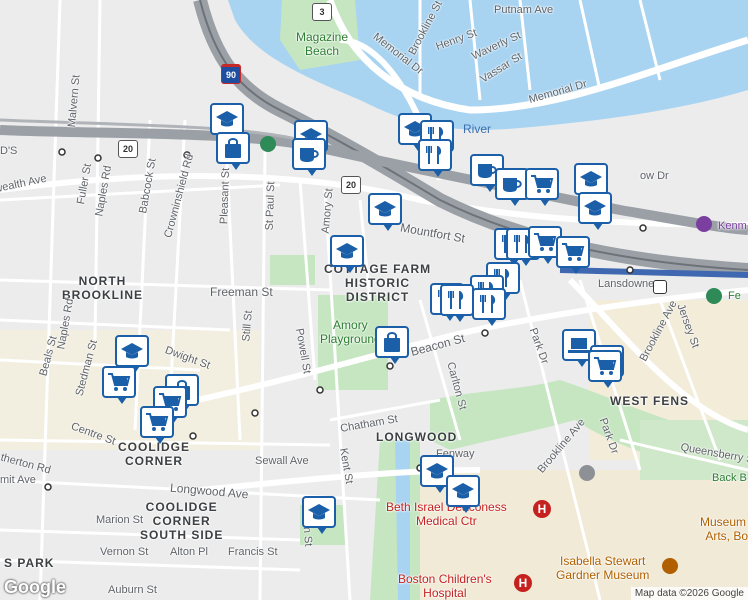 The width and height of the screenshot is (748, 600). What do you see at coordinates (9, 151) in the screenshot?
I see `wealth-label: D'S` at bounding box center [9, 151].